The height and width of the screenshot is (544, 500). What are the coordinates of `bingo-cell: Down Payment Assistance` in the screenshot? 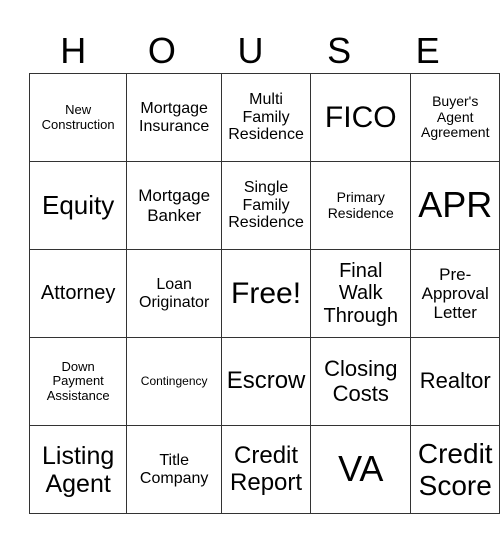 It's located at (78, 381).